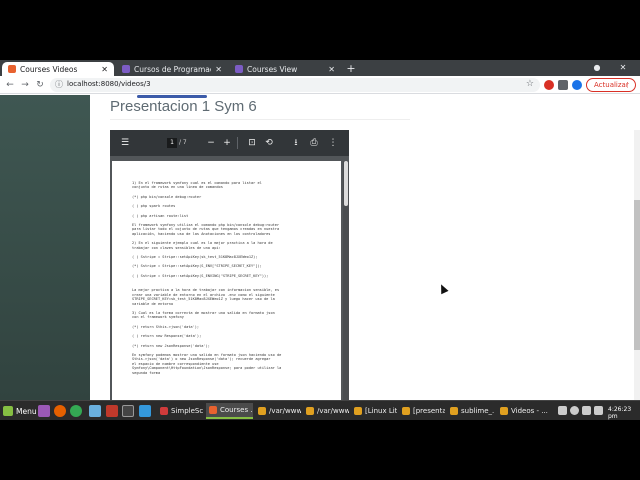  Describe the element at coordinates (109, 84) in the screenshot. I see `url-text: localhost:8080/videos/3` at that location.